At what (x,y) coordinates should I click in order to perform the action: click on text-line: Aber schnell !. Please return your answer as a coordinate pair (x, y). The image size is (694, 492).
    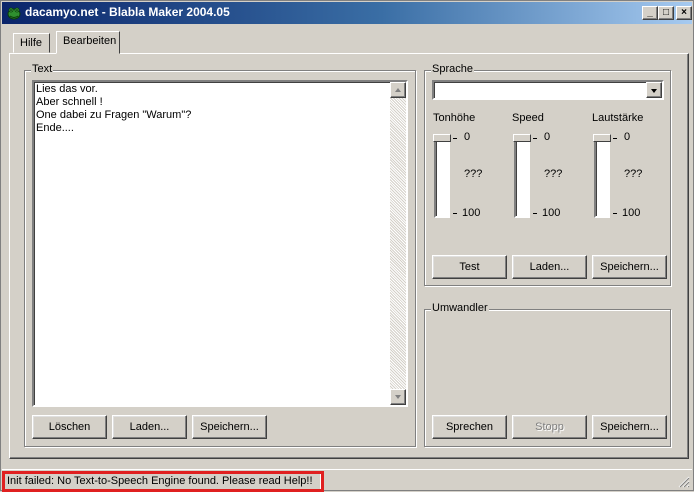
    Looking at the image, I should click on (69, 102).